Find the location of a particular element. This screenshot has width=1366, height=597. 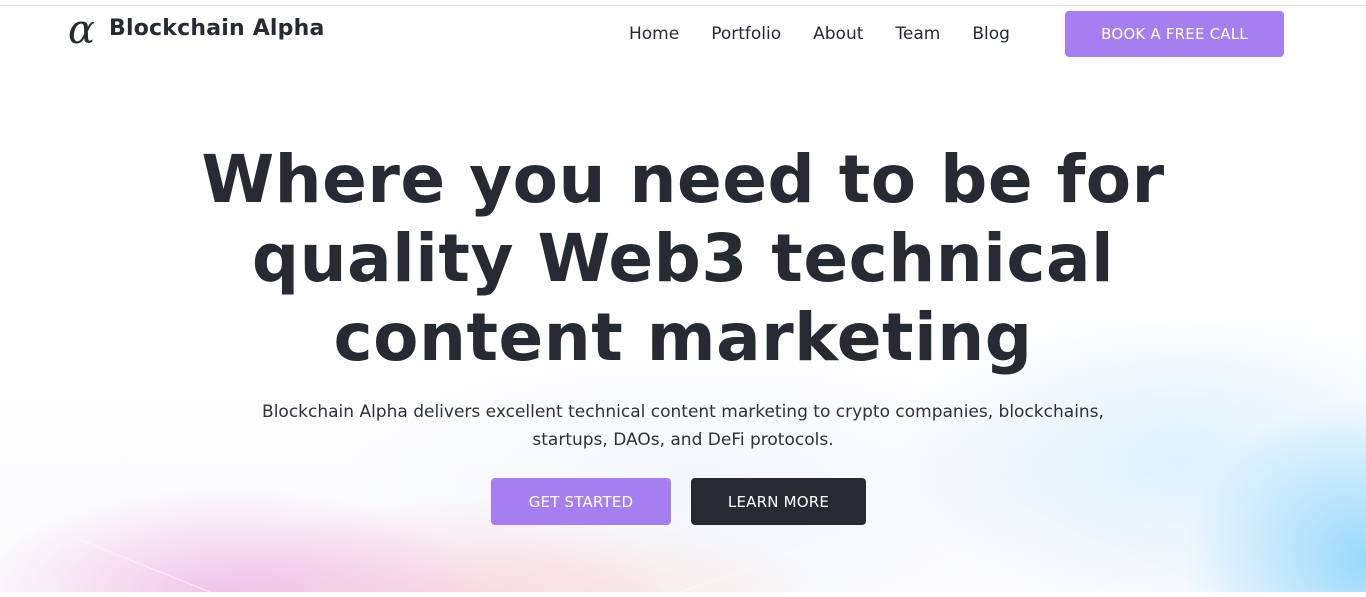

get-started-button: GET STARTED is located at coordinates (581, 501).